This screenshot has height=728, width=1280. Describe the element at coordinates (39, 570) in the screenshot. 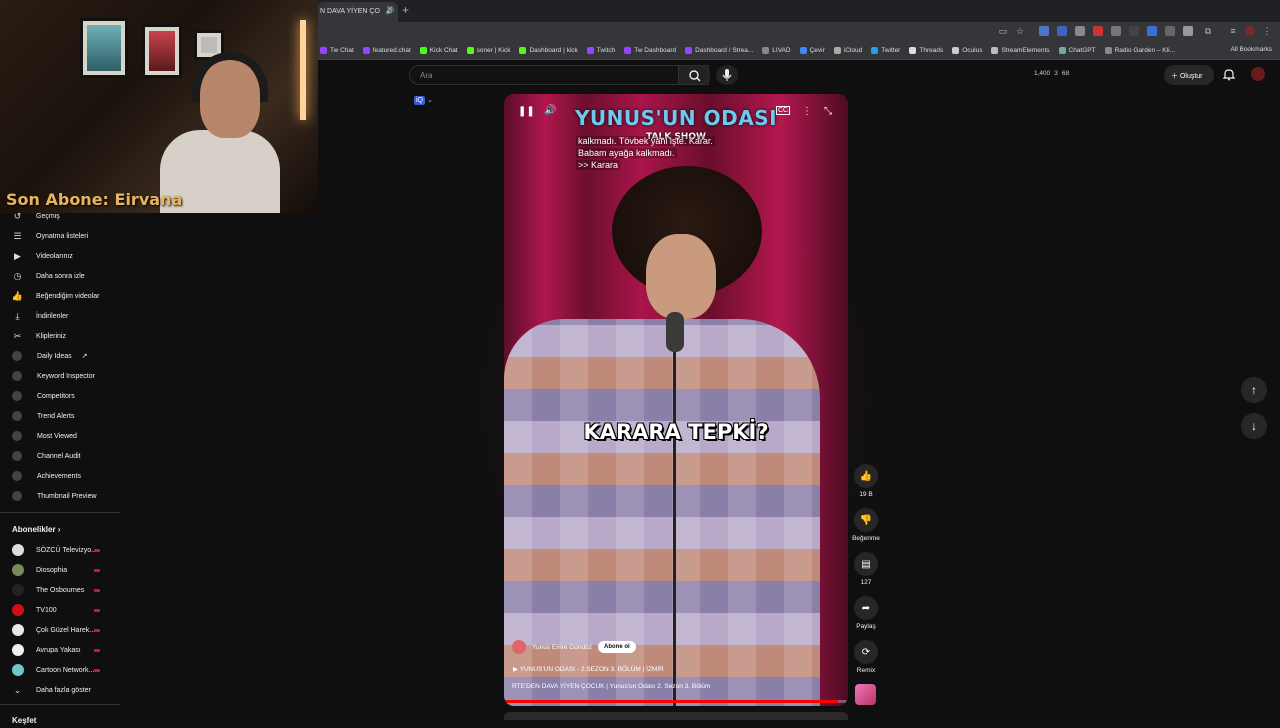

I see `subscription-item: Diosophia` at that location.